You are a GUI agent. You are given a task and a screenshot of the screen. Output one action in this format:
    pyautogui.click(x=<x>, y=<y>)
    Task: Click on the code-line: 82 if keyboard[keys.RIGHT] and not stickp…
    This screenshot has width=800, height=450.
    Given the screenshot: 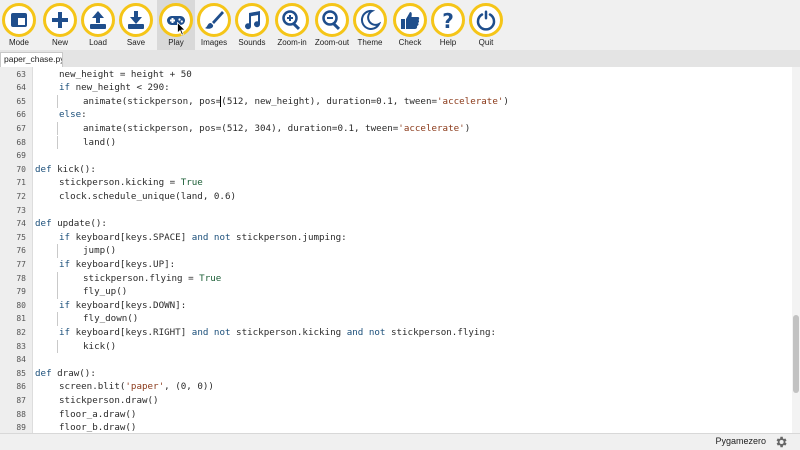 What is the action you would take?
    pyautogui.click(x=396, y=333)
    